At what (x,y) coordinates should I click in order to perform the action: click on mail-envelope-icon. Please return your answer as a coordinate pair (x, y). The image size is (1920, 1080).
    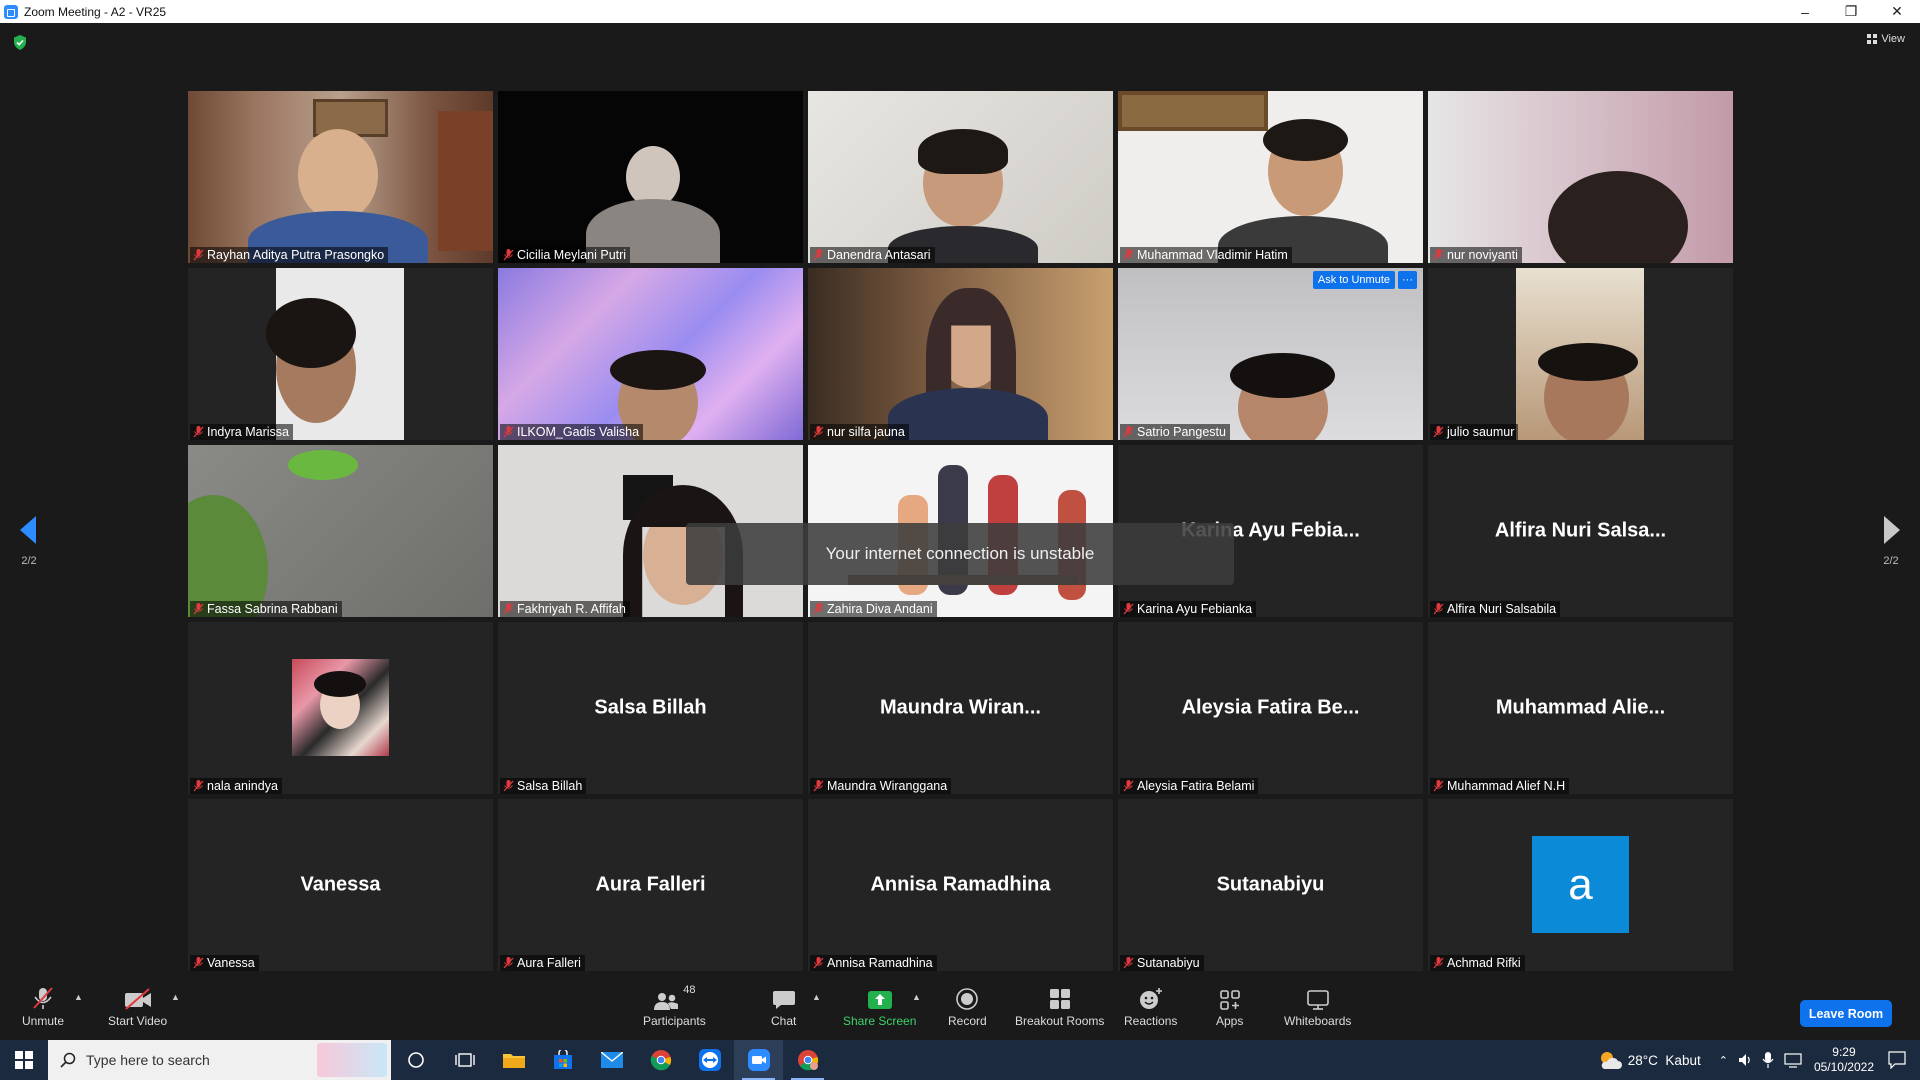
    Looking at the image, I should click on (611, 1060).